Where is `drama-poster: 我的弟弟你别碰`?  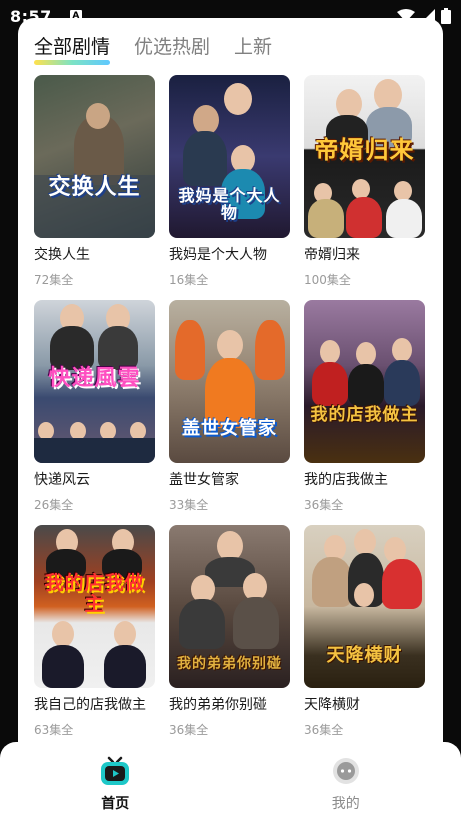 drama-poster: 我的弟弟你别碰 is located at coordinates (229, 606).